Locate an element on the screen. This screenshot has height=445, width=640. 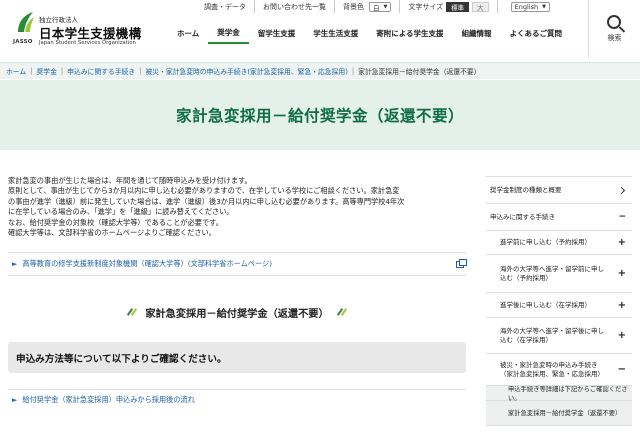
font-size-large-button: 大 is located at coordinates (480, 6).